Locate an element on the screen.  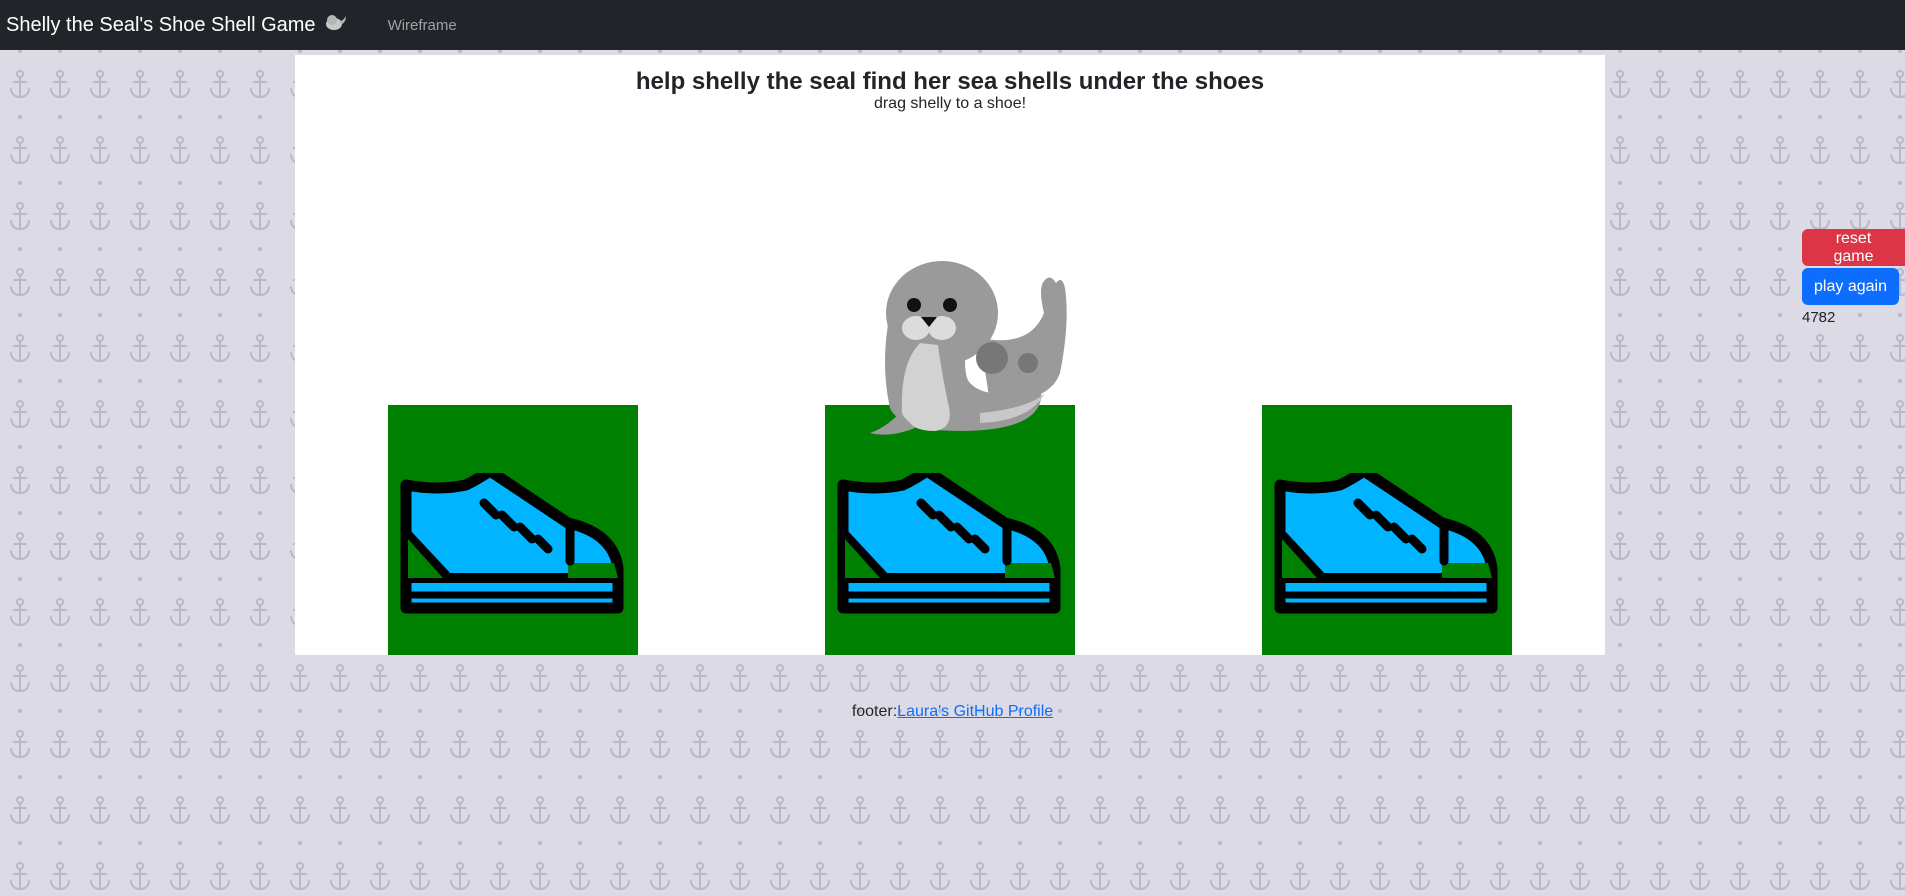
footer-prefix: footer: is located at coordinates (874, 711).